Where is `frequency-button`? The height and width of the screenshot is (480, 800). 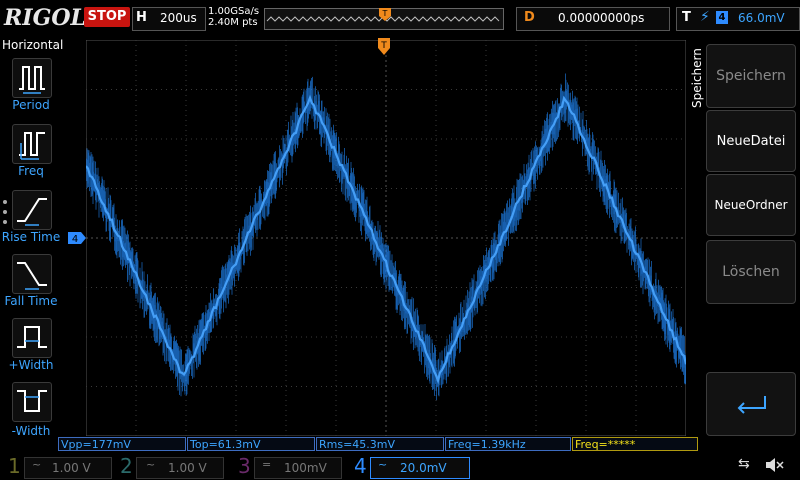
frequency-button is located at coordinates (32, 144).